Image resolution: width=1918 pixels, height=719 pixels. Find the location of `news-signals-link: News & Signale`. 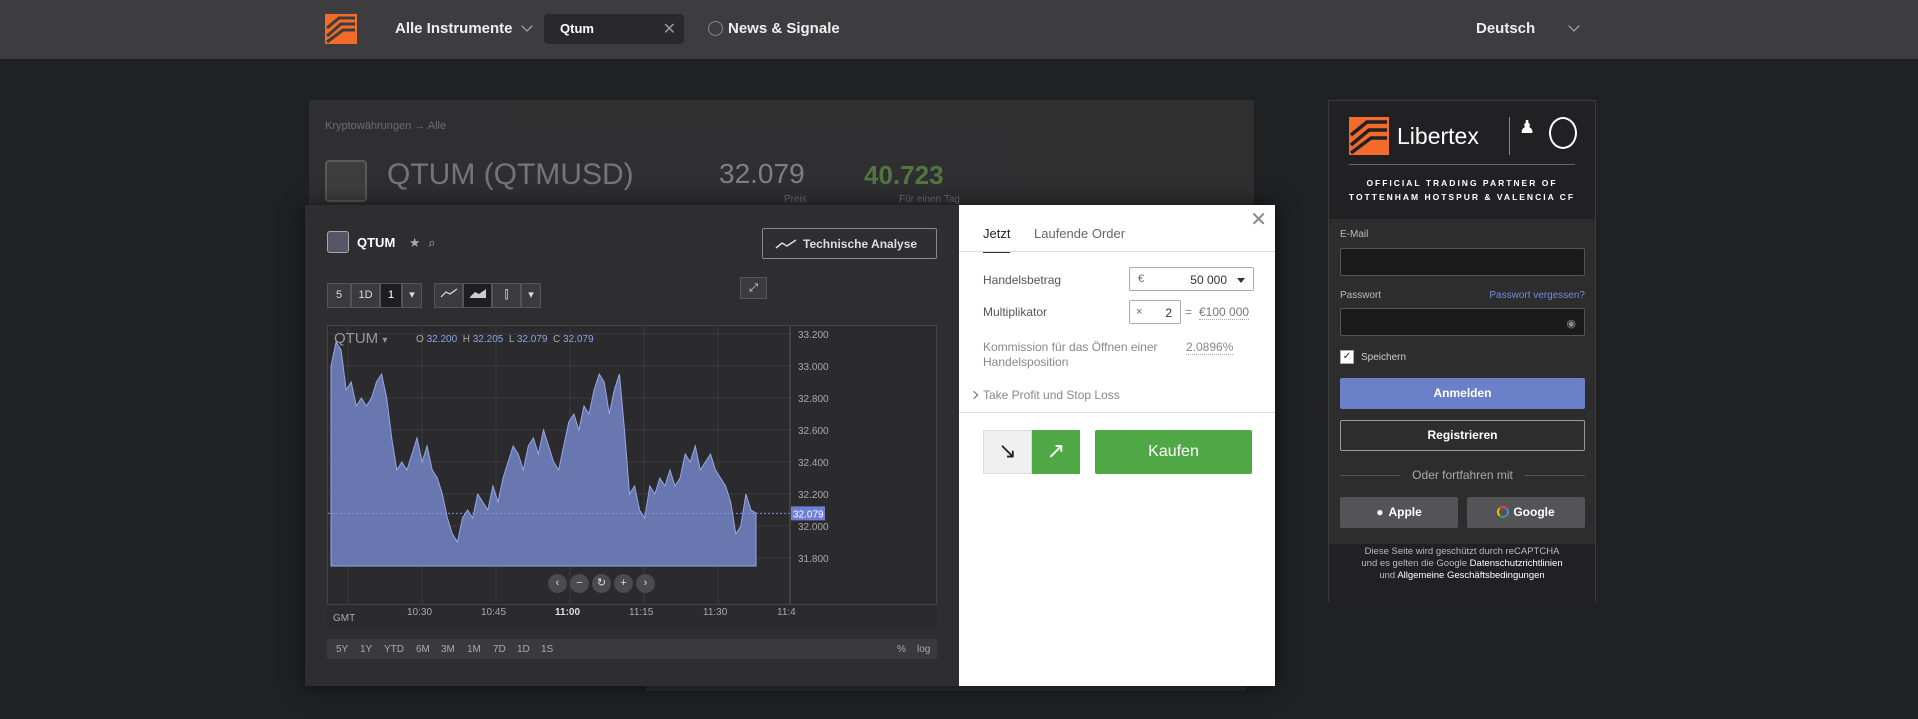

news-signals-link: News & Signale is located at coordinates (774, 28).